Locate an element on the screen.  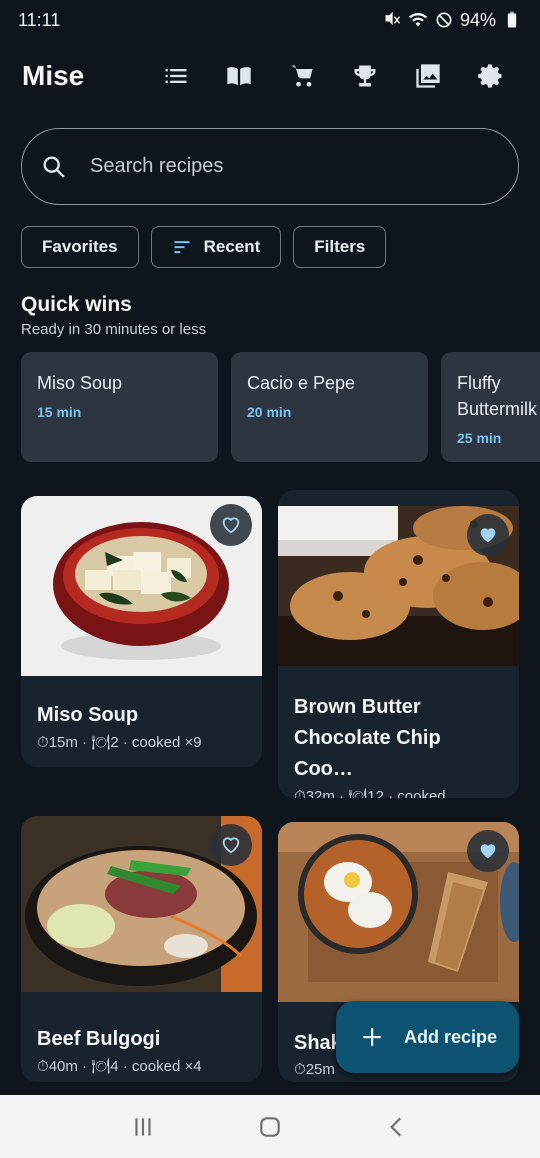
search-bar is located at coordinates (270, 166).